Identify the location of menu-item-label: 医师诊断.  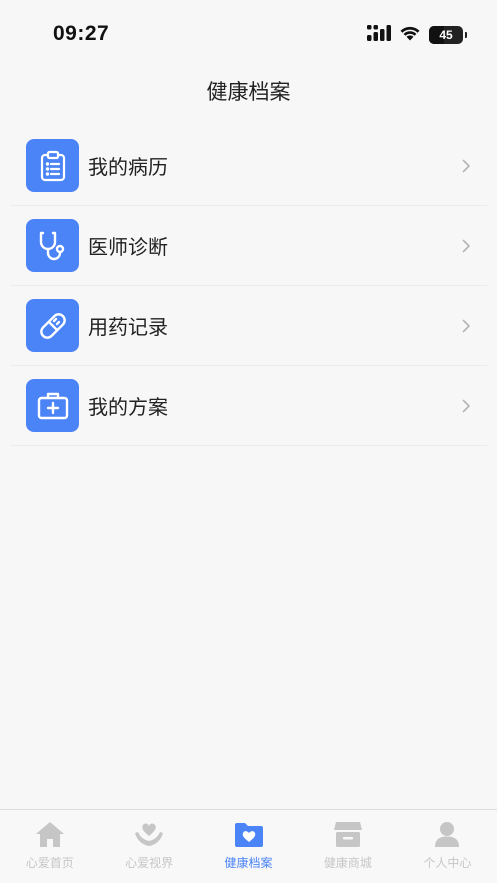
(128, 247).